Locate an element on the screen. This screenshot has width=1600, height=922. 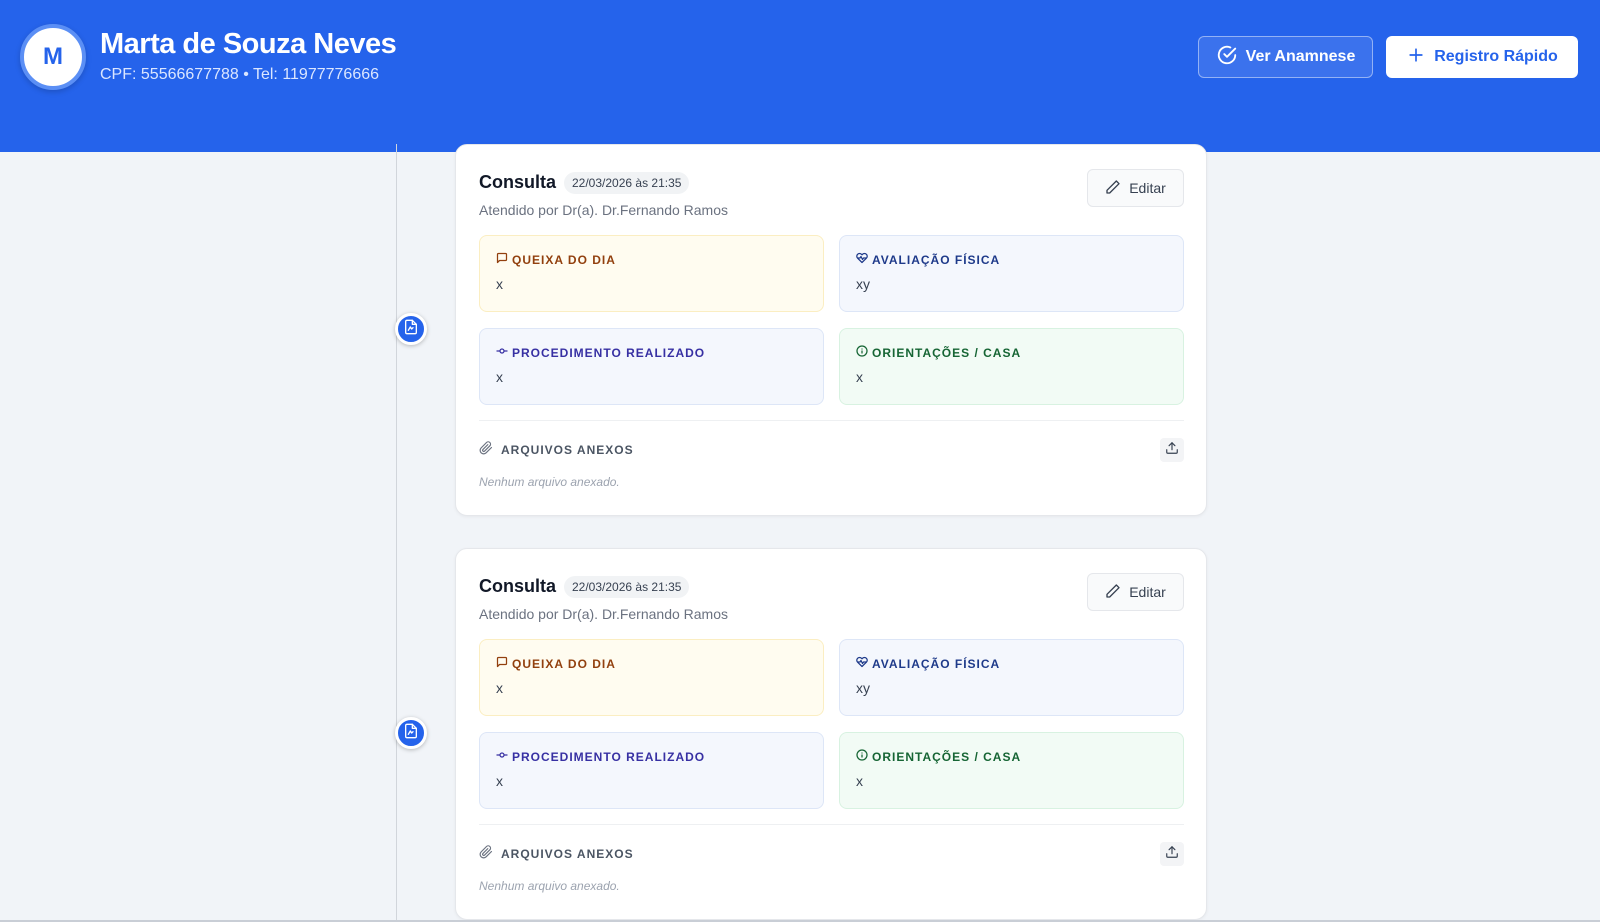
registro-rapido-button: Registro Rápido is located at coordinates (1482, 57).